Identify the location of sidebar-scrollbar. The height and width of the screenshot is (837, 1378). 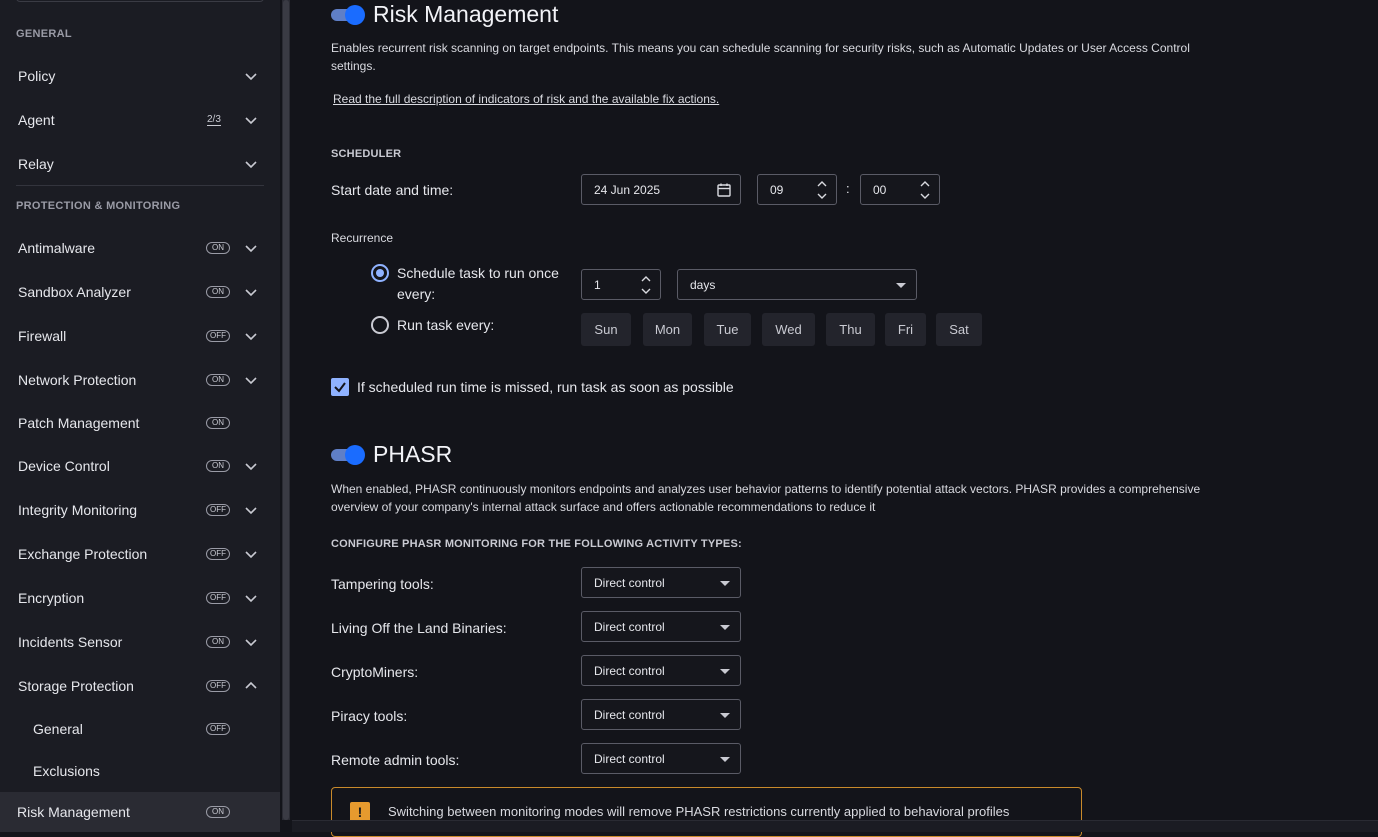
(286, 410).